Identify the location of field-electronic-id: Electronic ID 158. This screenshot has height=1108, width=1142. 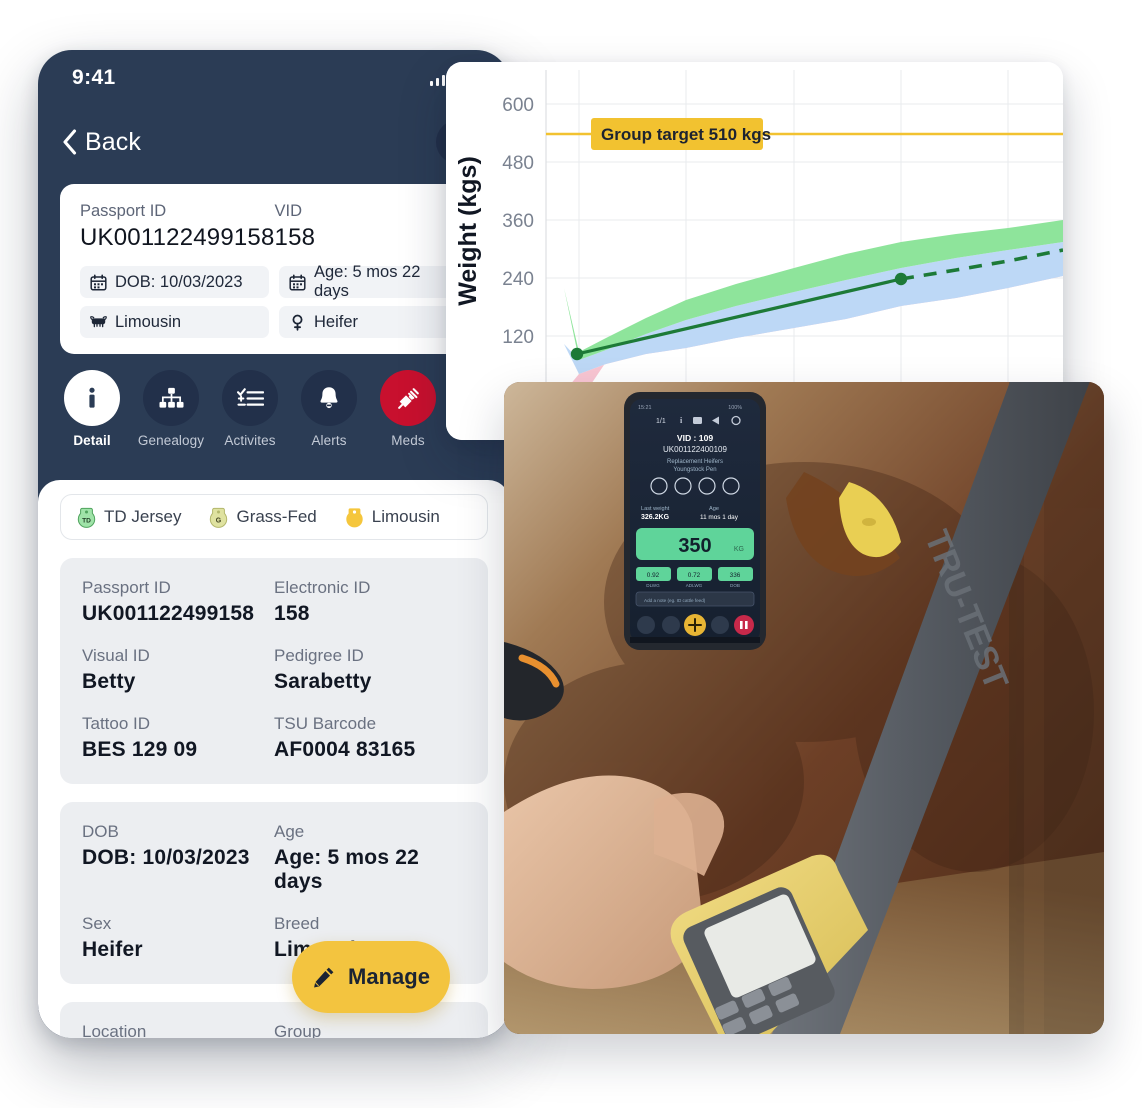
(370, 602).